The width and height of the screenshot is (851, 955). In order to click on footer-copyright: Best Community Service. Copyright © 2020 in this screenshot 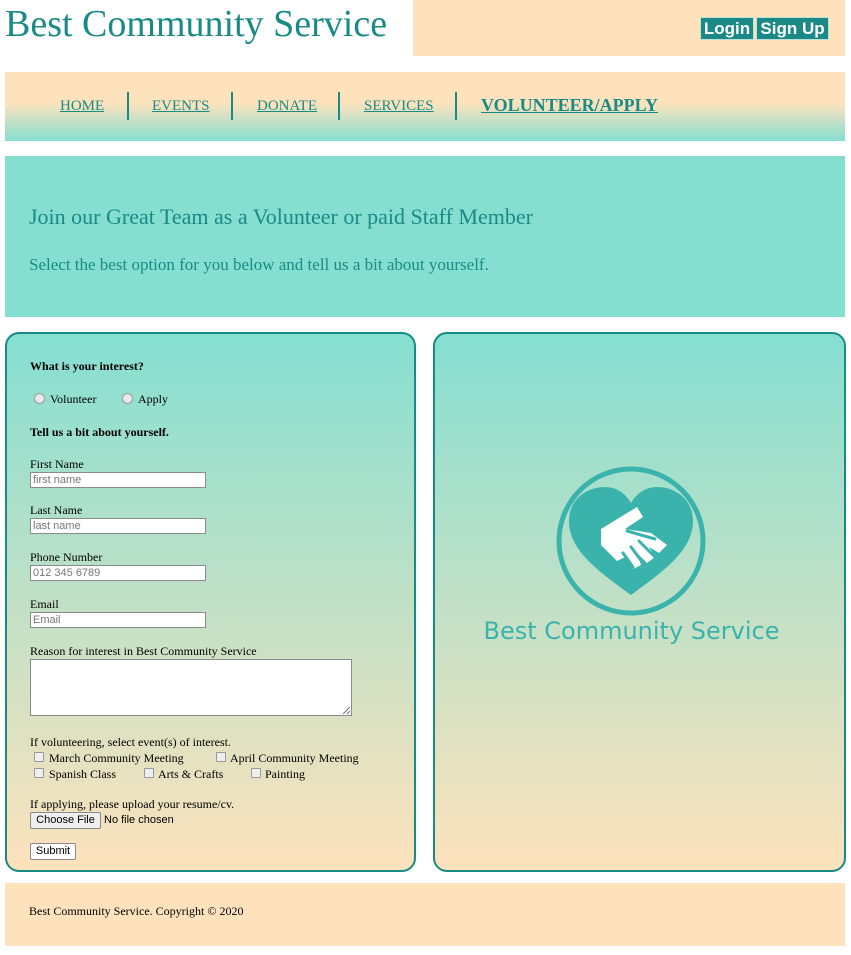, I will do `click(136, 911)`.